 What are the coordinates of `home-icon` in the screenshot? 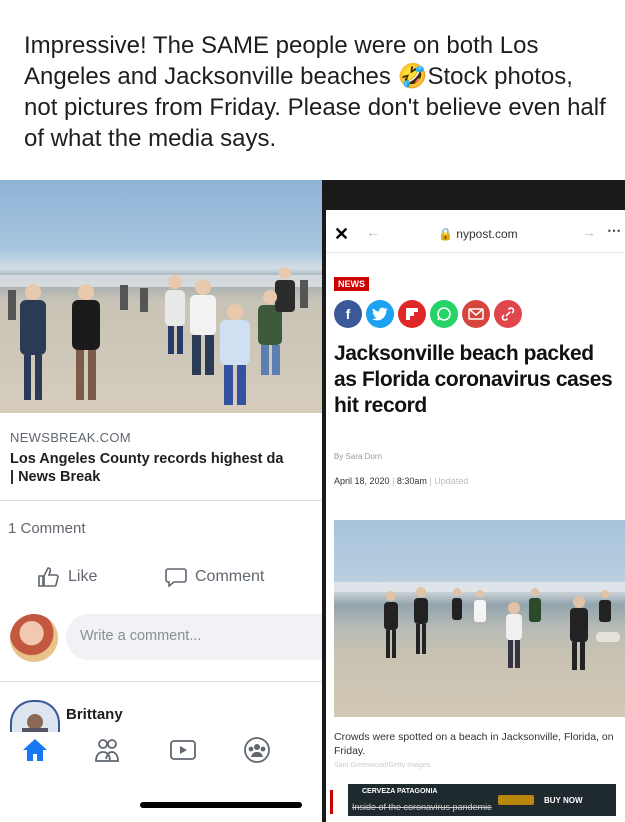 It's located at (35, 750).